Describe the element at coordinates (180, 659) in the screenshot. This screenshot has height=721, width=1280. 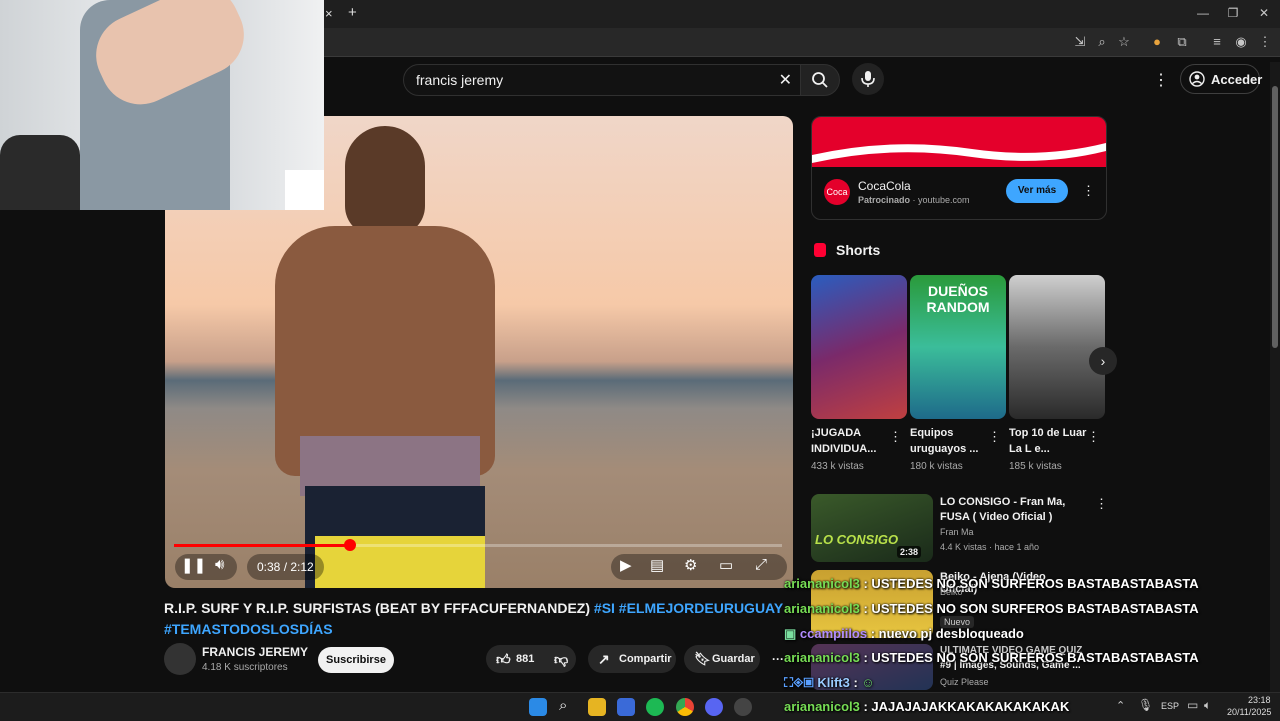
I see `channel-avatar` at that location.